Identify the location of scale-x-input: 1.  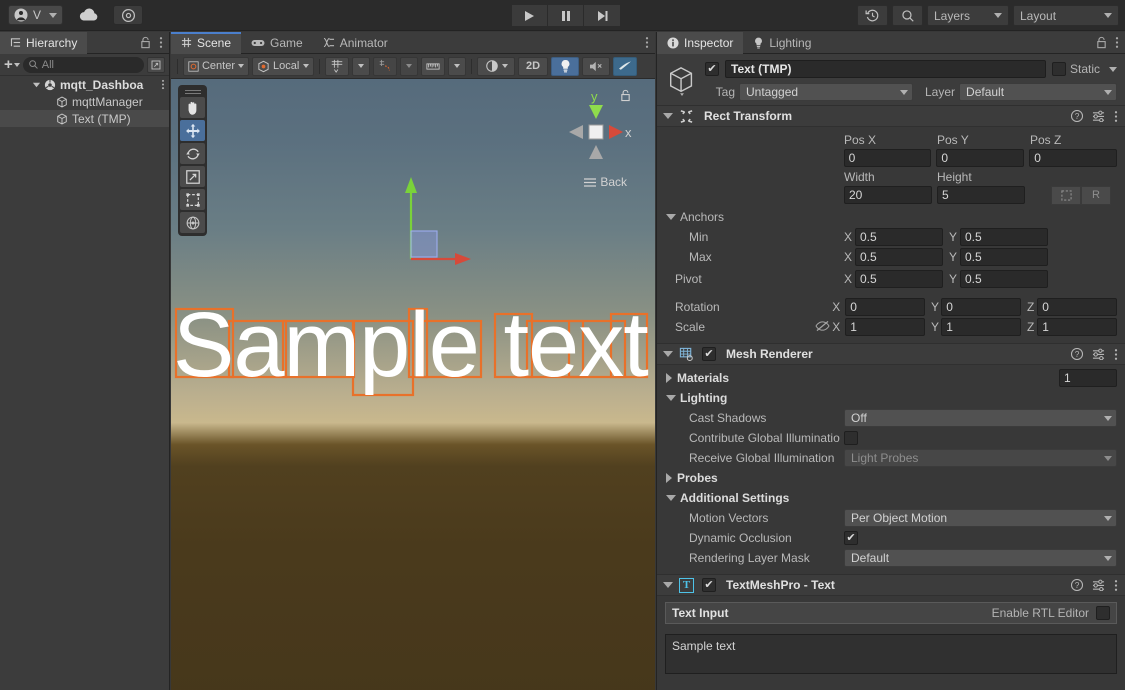
(885, 327).